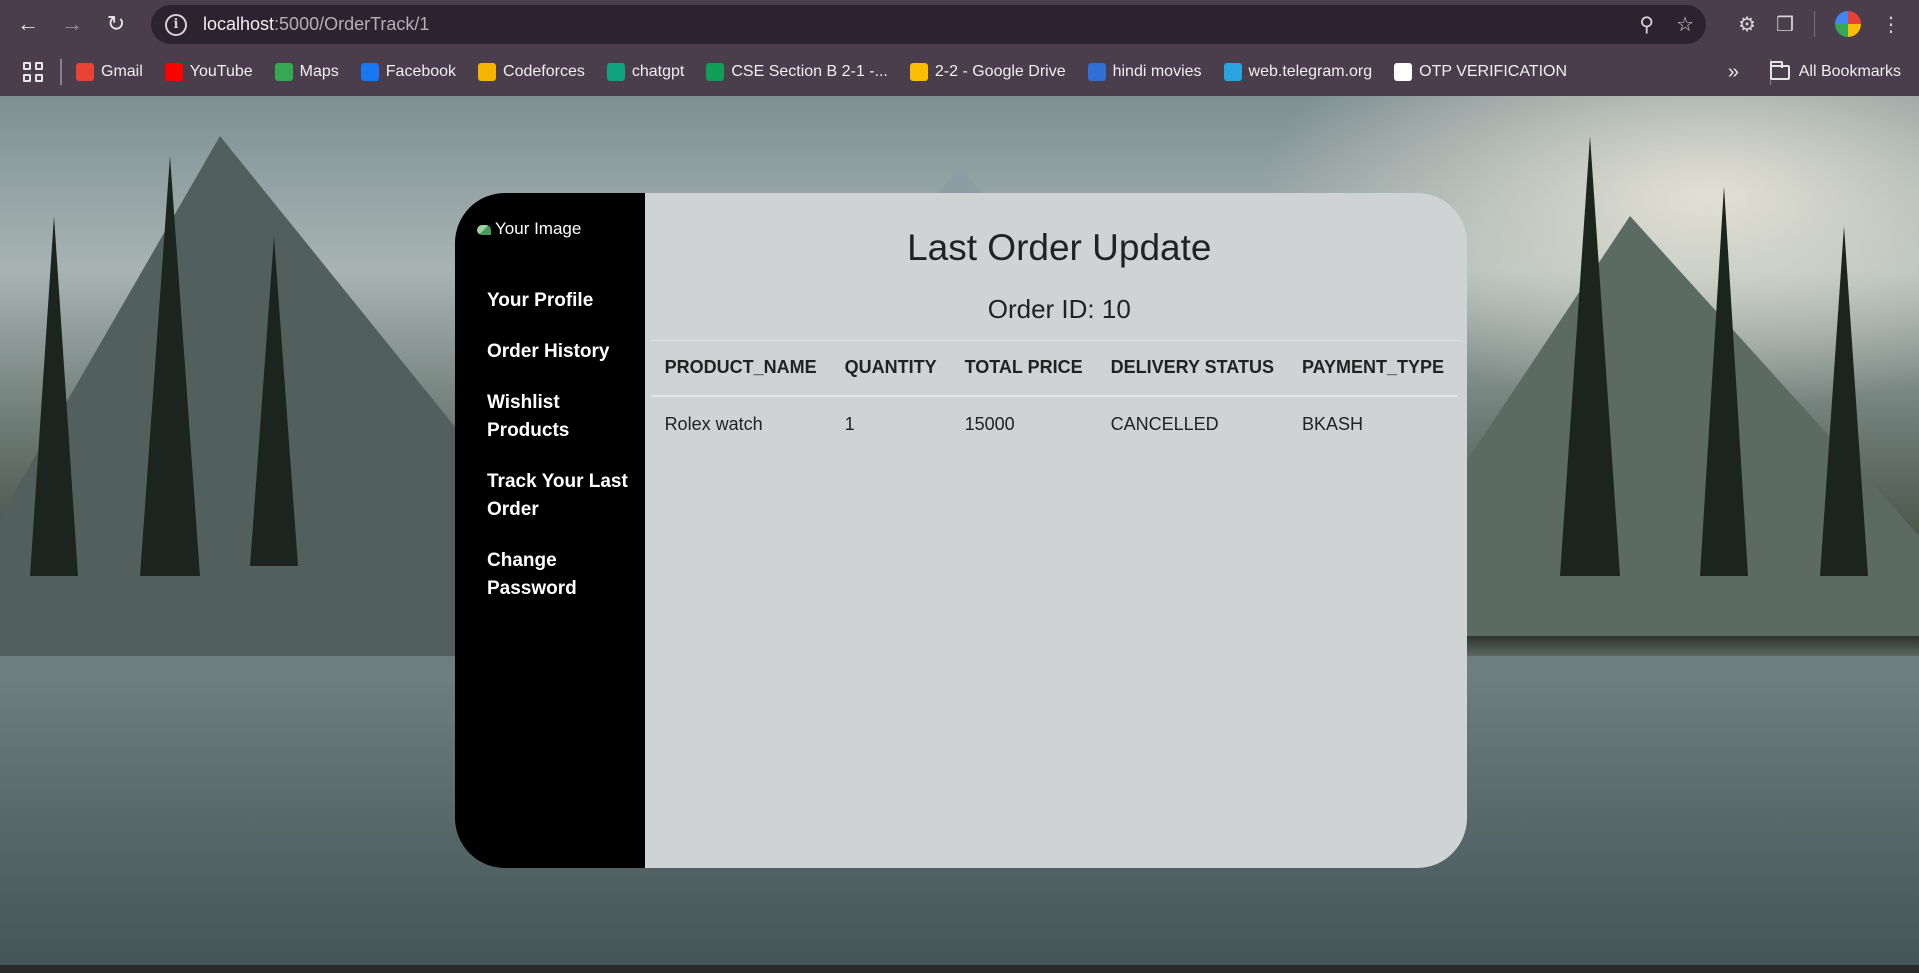  Describe the element at coordinates (959, 969) in the screenshot. I see `taskbar-strip` at that location.